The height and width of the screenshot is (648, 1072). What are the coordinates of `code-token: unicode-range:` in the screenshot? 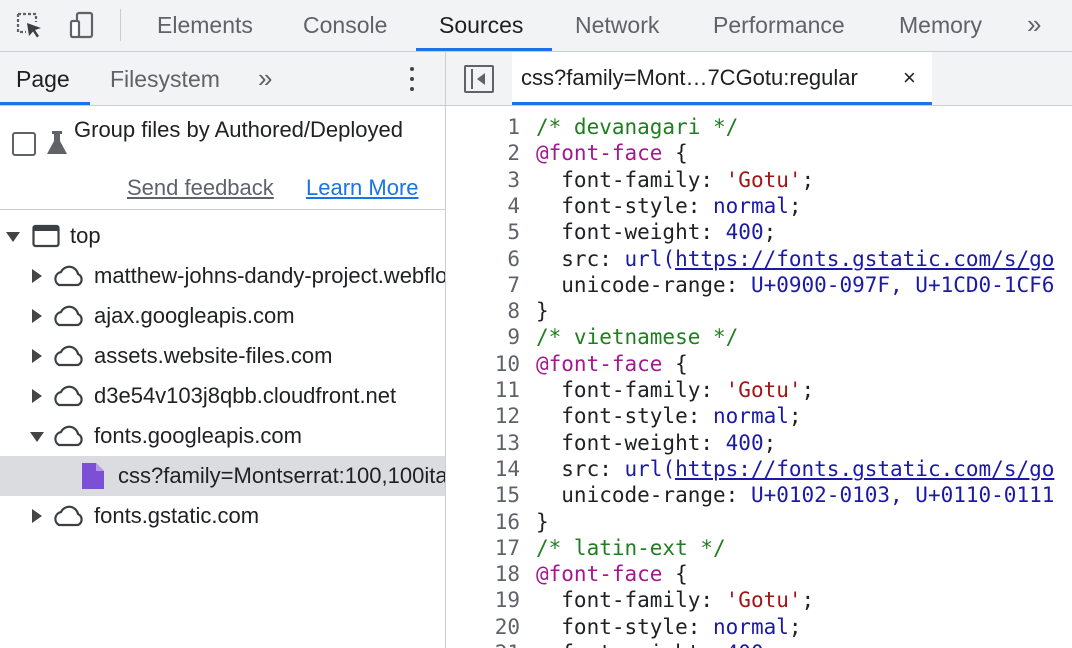 It's located at (643, 284).